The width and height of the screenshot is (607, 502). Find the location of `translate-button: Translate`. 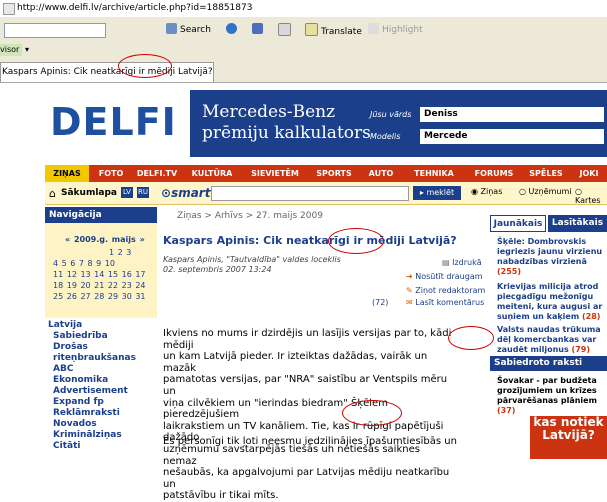

translate-button: Translate is located at coordinates (333, 30).